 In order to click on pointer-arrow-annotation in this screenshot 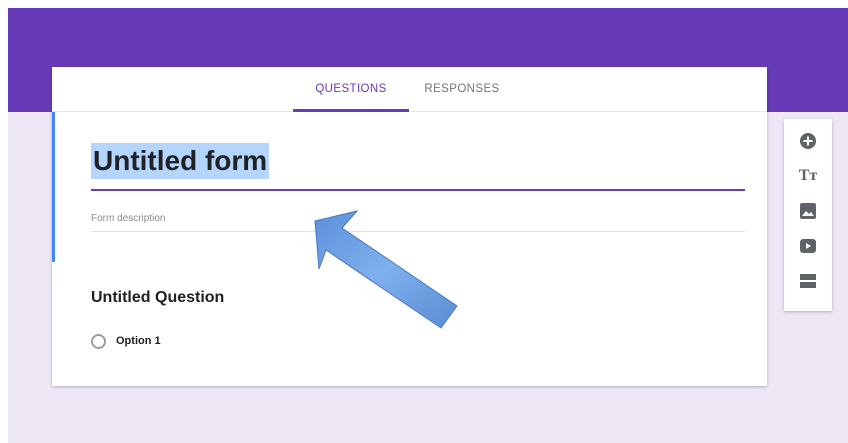, I will do `click(386, 269)`.